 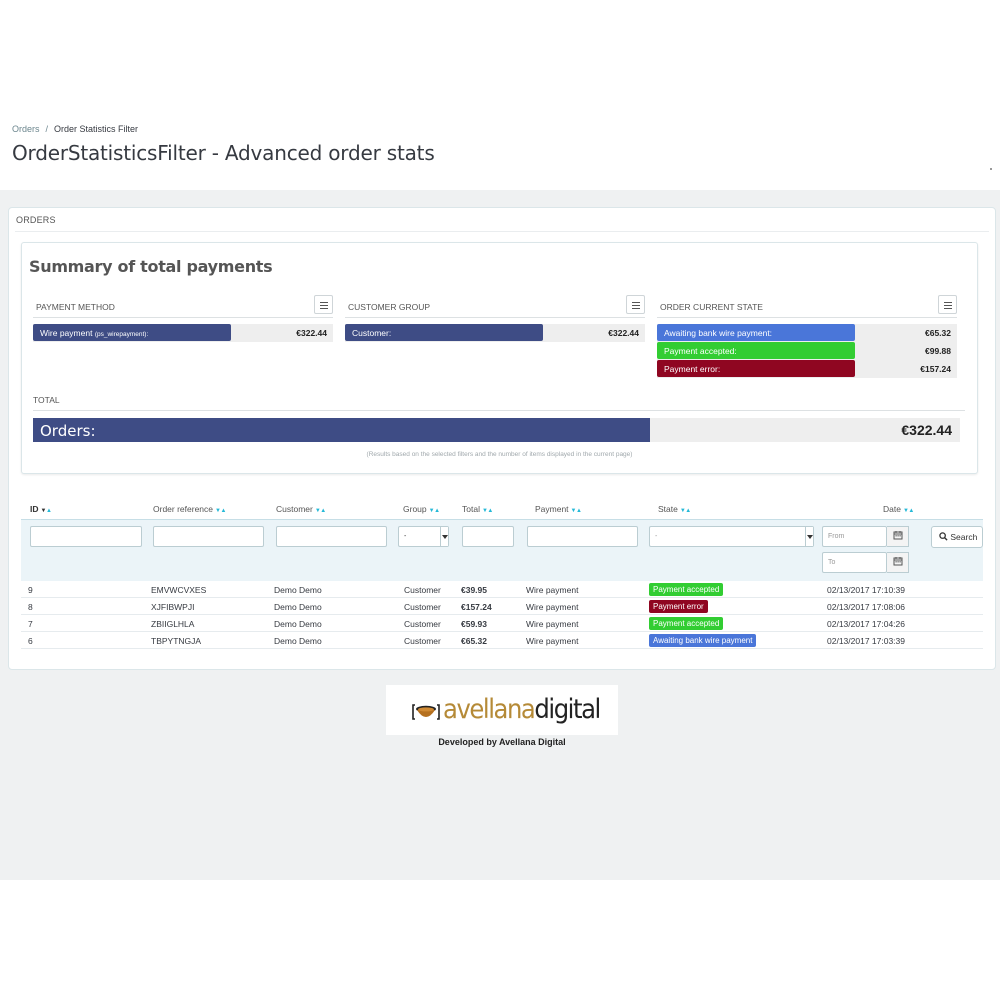 What do you see at coordinates (703, 640) in the screenshot?
I see `status-badge: Awaiting bank wire payment` at bounding box center [703, 640].